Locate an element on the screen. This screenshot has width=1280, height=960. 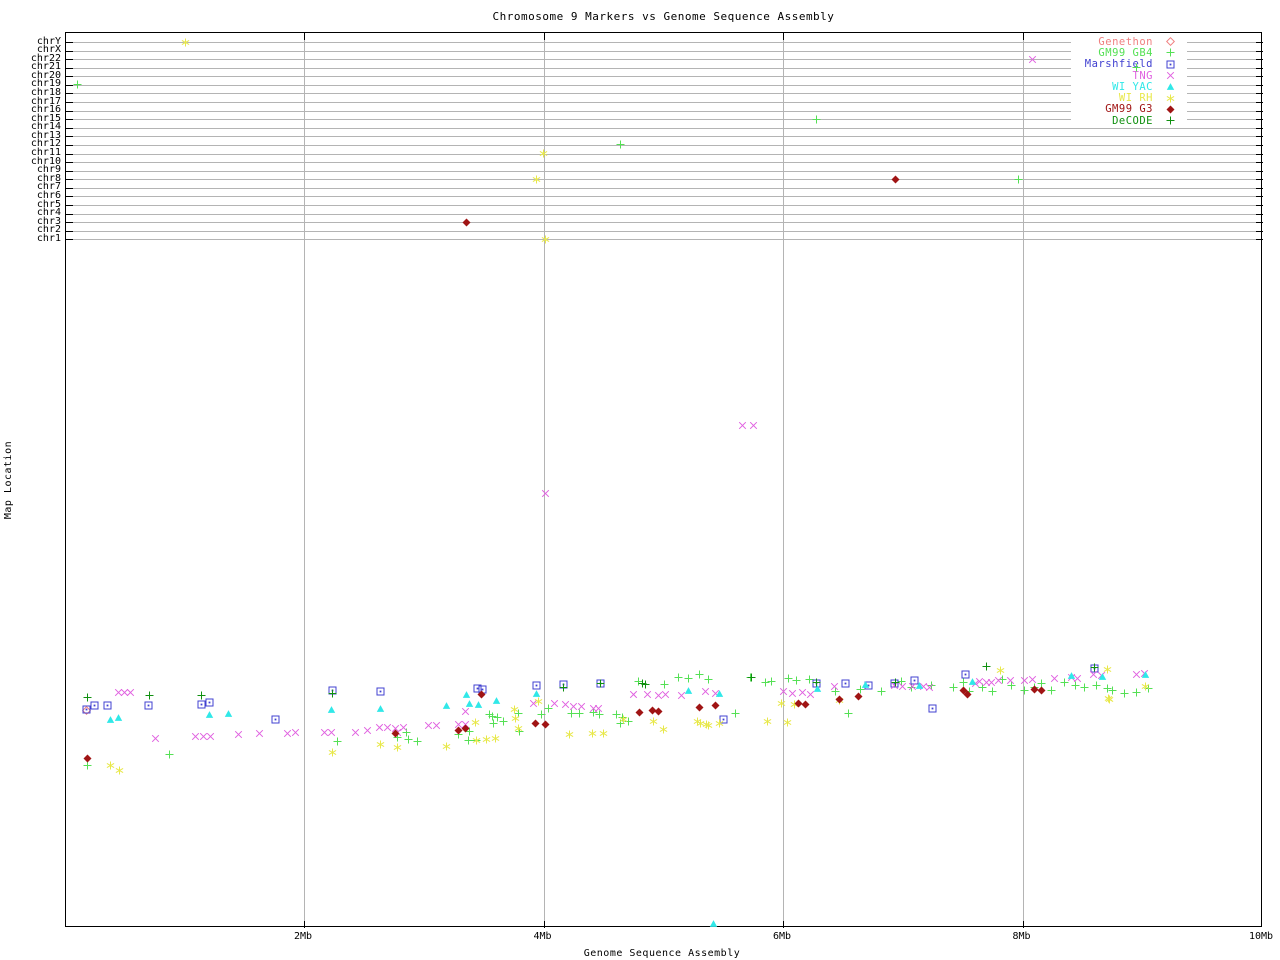
x-axis-tick-4mb: 4Mb is located at coordinates (542, 936).